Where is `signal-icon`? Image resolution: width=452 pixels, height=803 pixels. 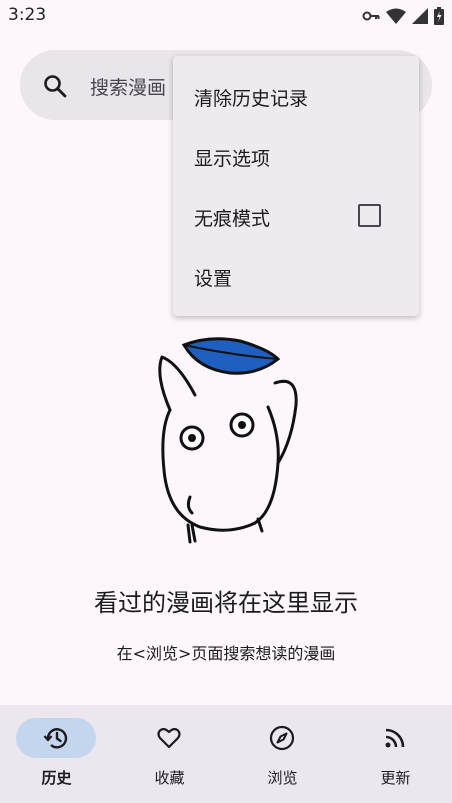 signal-icon is located at coordinates (420, 16).